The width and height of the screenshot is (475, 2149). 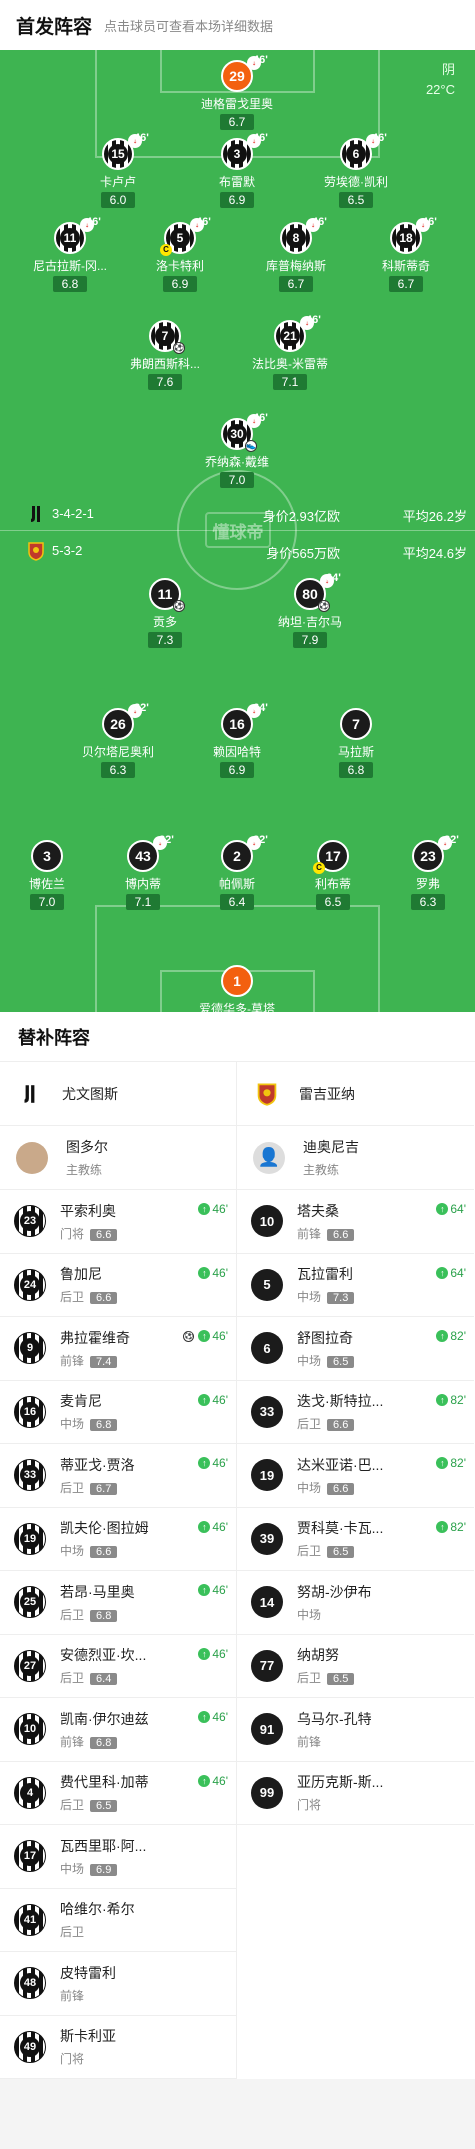 I want to click on sub-player-row: 39 贾科莫·卡瓦... 后卫 6.5 ↑ 82', so click(x=355, y=1539).